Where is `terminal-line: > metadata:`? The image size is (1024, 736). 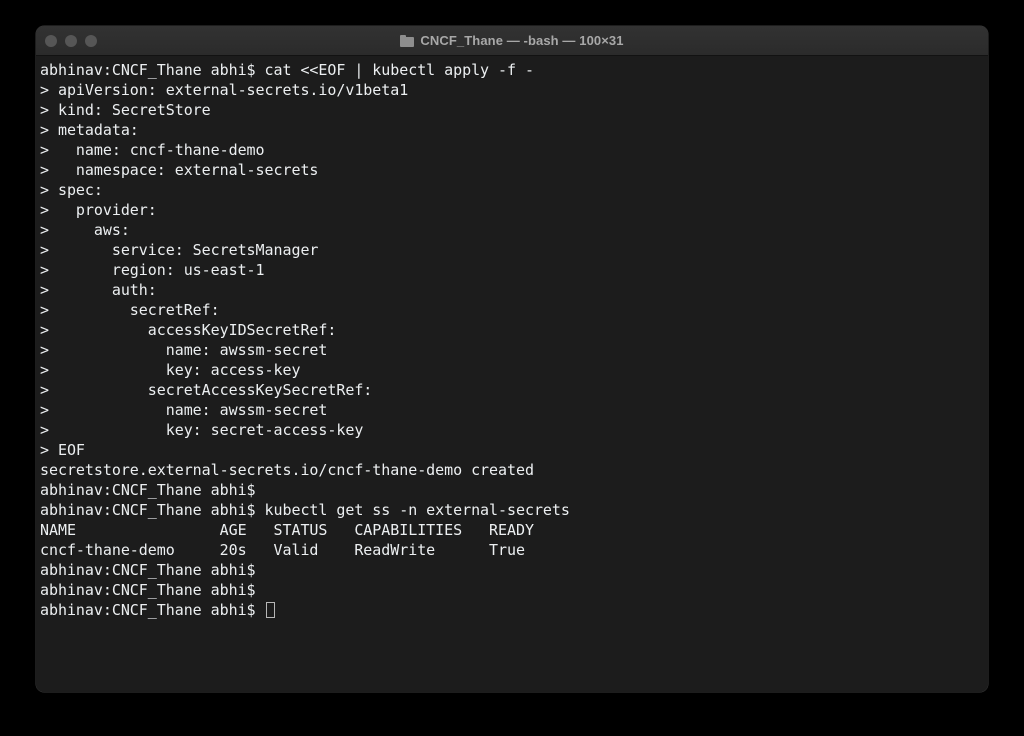 terminal-line: > metadata: is located at coordinates (89, 130).